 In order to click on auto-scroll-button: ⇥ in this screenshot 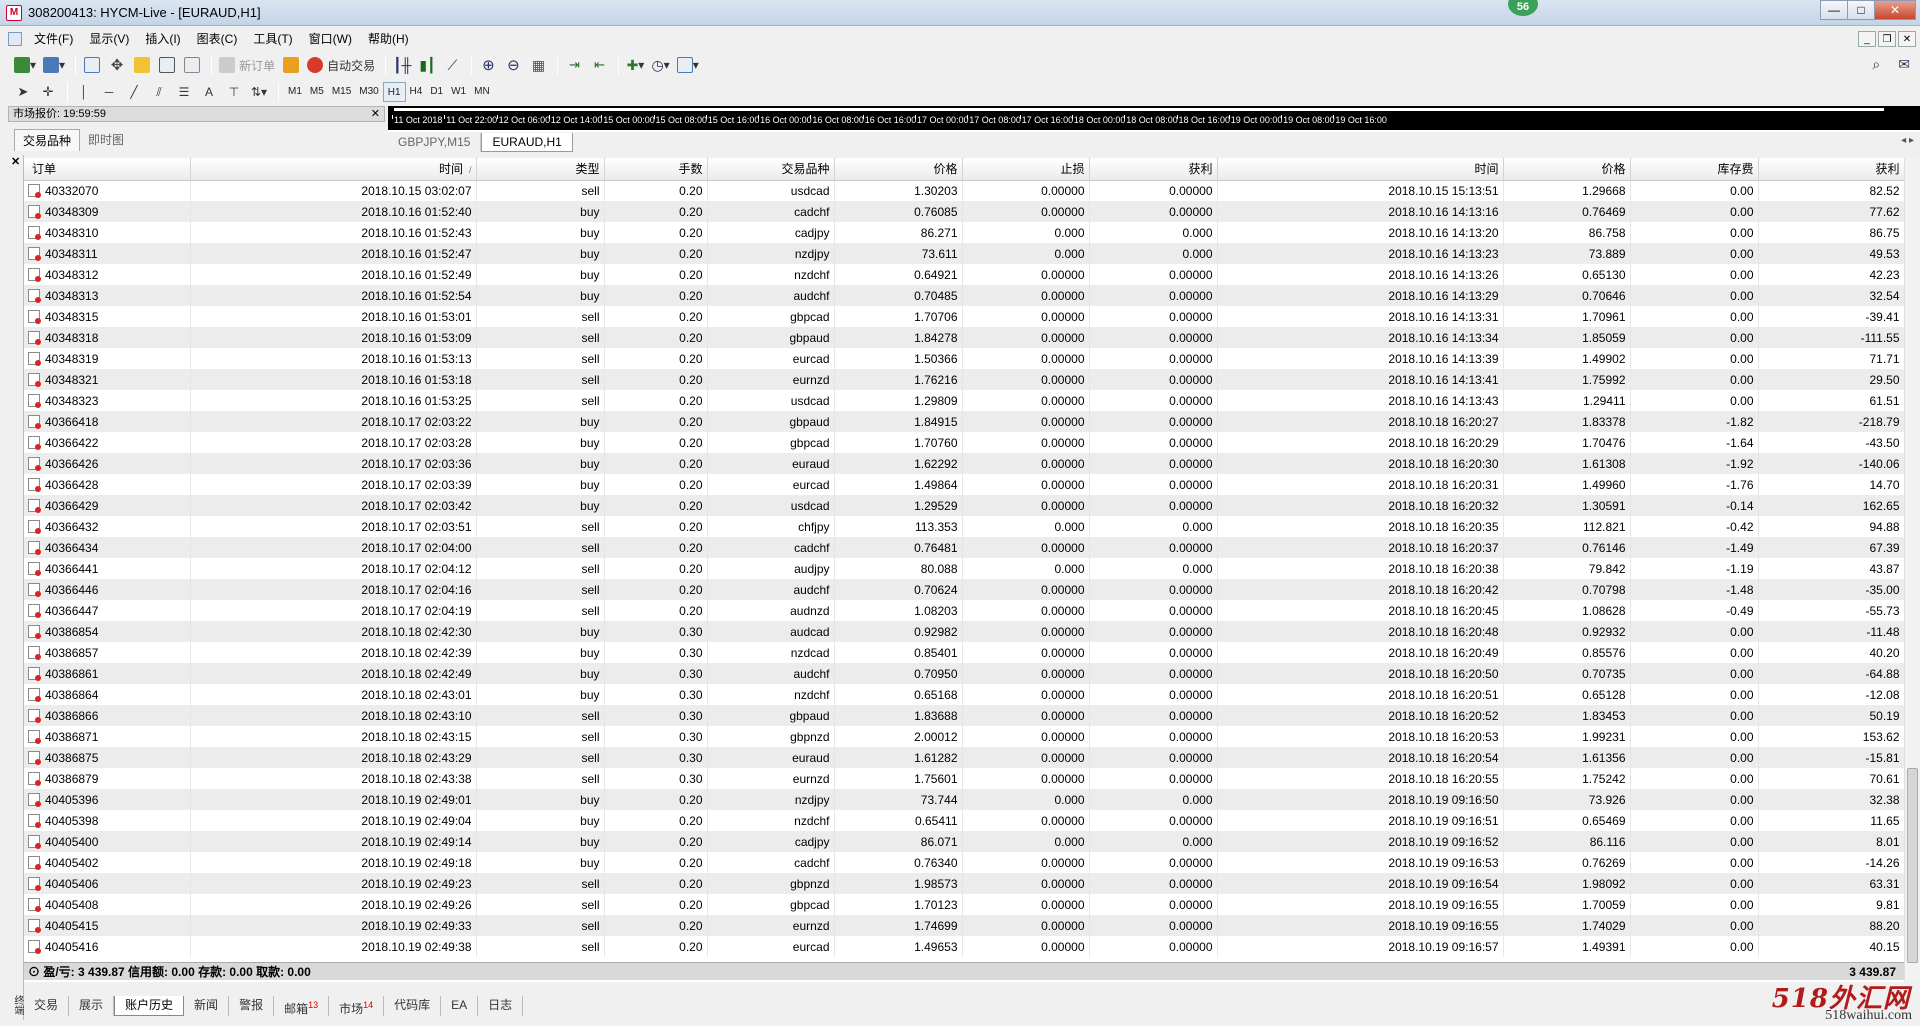, I will do `click(574, 65)`.